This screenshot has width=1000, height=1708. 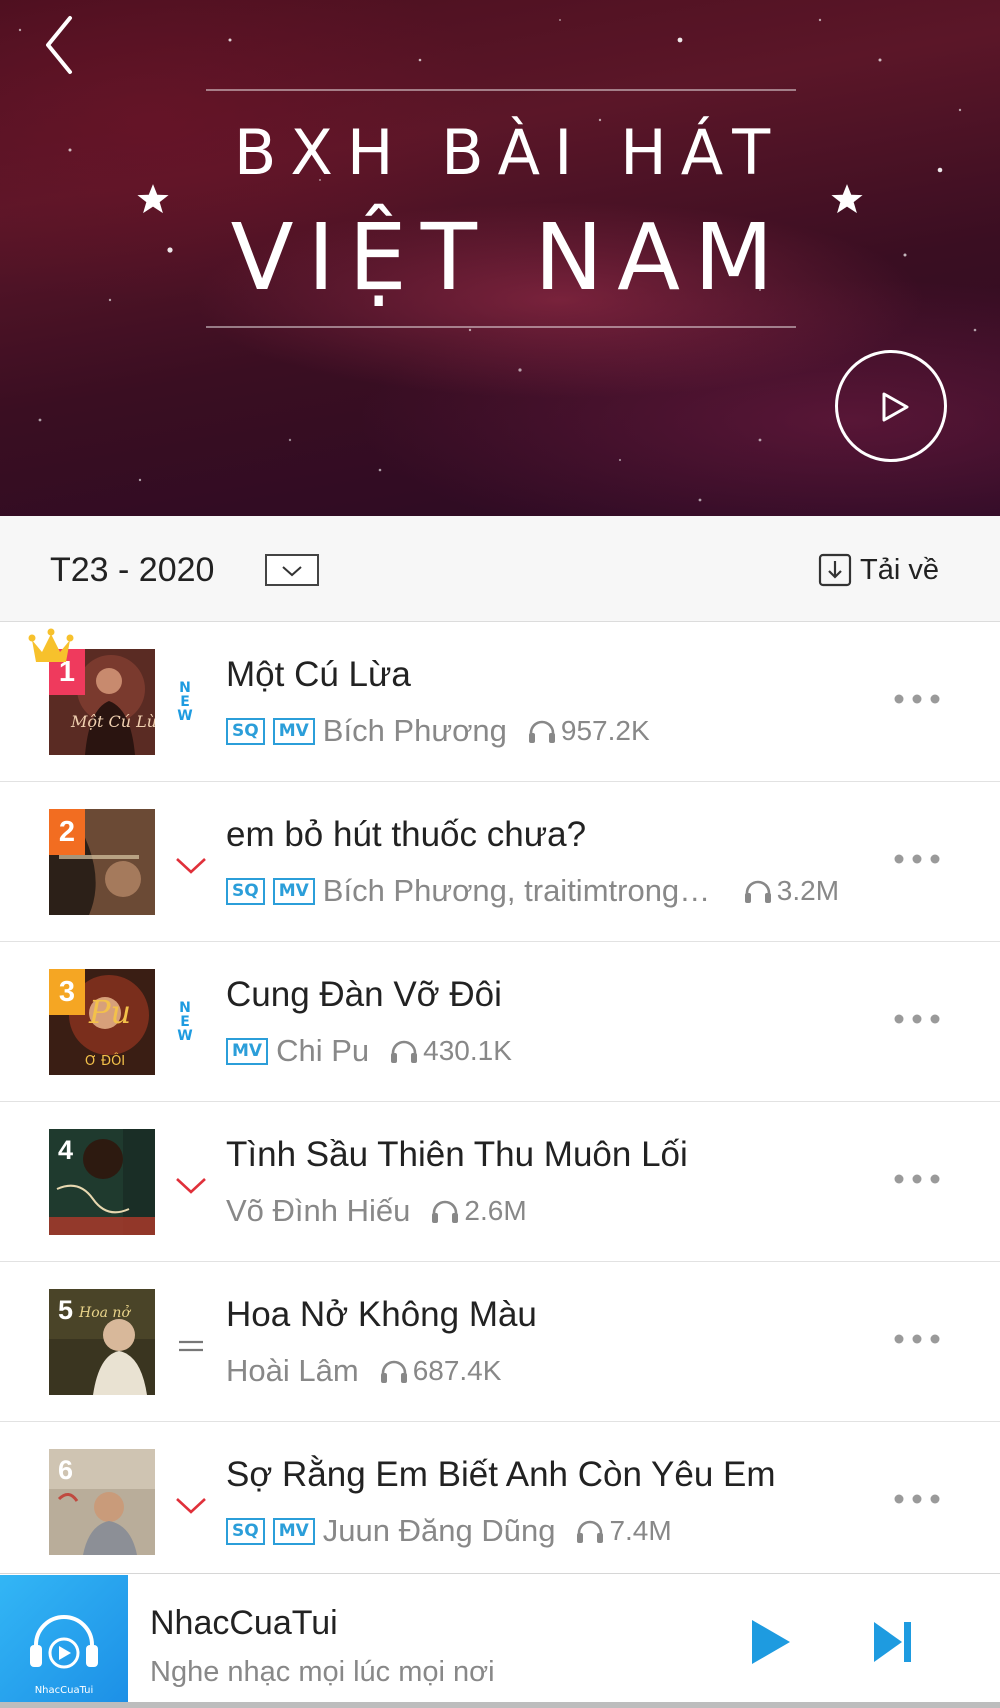 I want to click on listen-count: 7.4M, so click(x=623, y=1531).